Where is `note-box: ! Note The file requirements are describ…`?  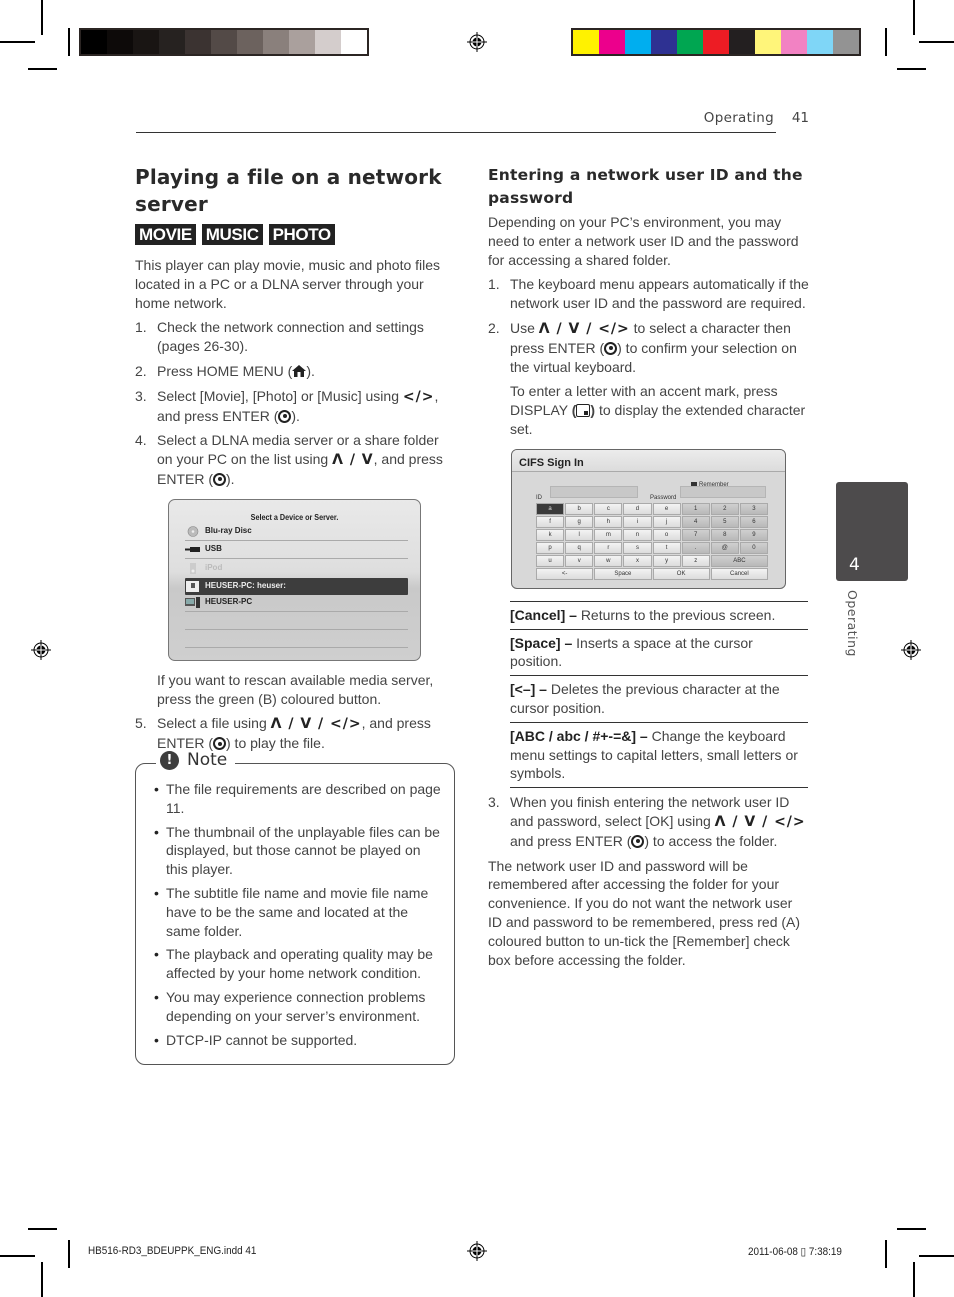 note-box: ! Note The file requirements are describ… is located at coordinates (295, 908).